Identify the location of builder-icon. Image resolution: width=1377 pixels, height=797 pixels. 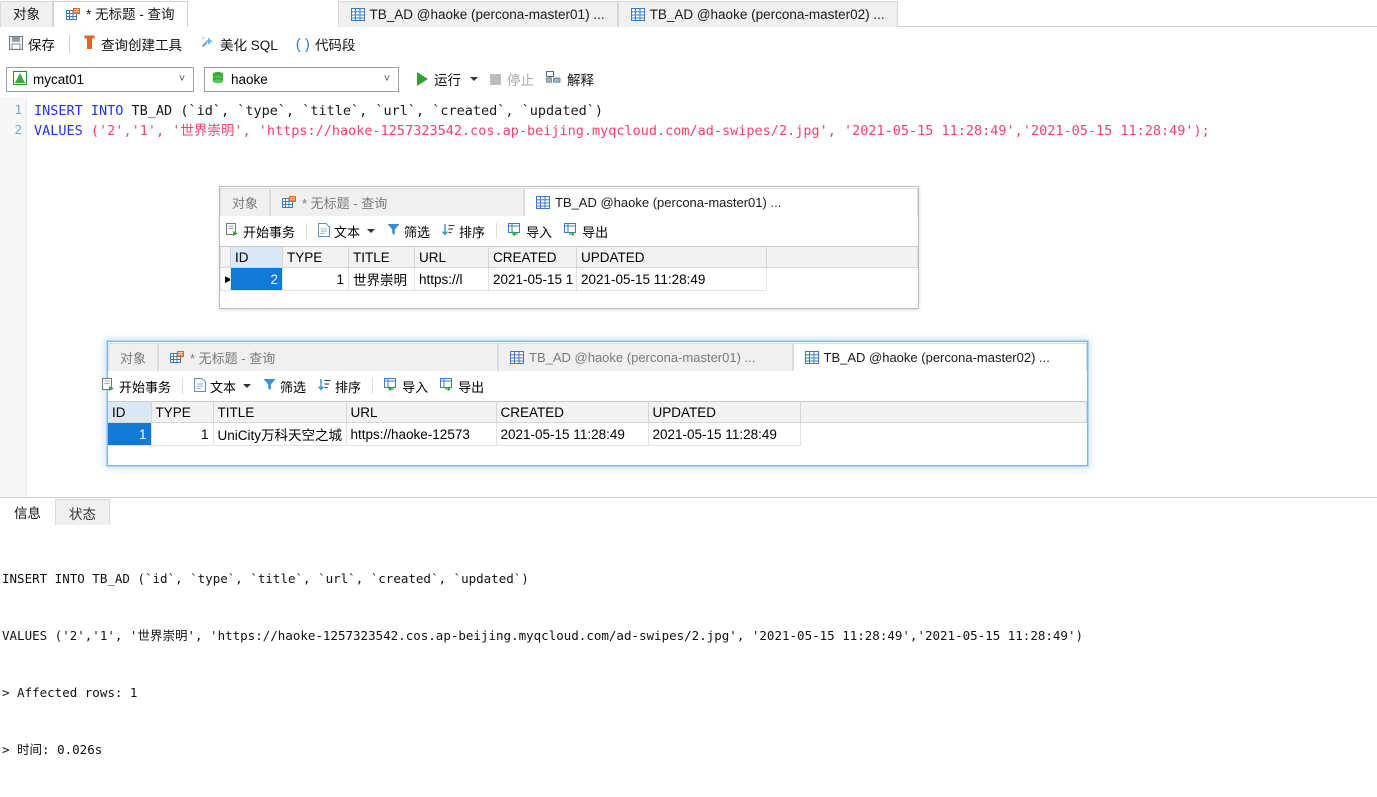
(90, 44).